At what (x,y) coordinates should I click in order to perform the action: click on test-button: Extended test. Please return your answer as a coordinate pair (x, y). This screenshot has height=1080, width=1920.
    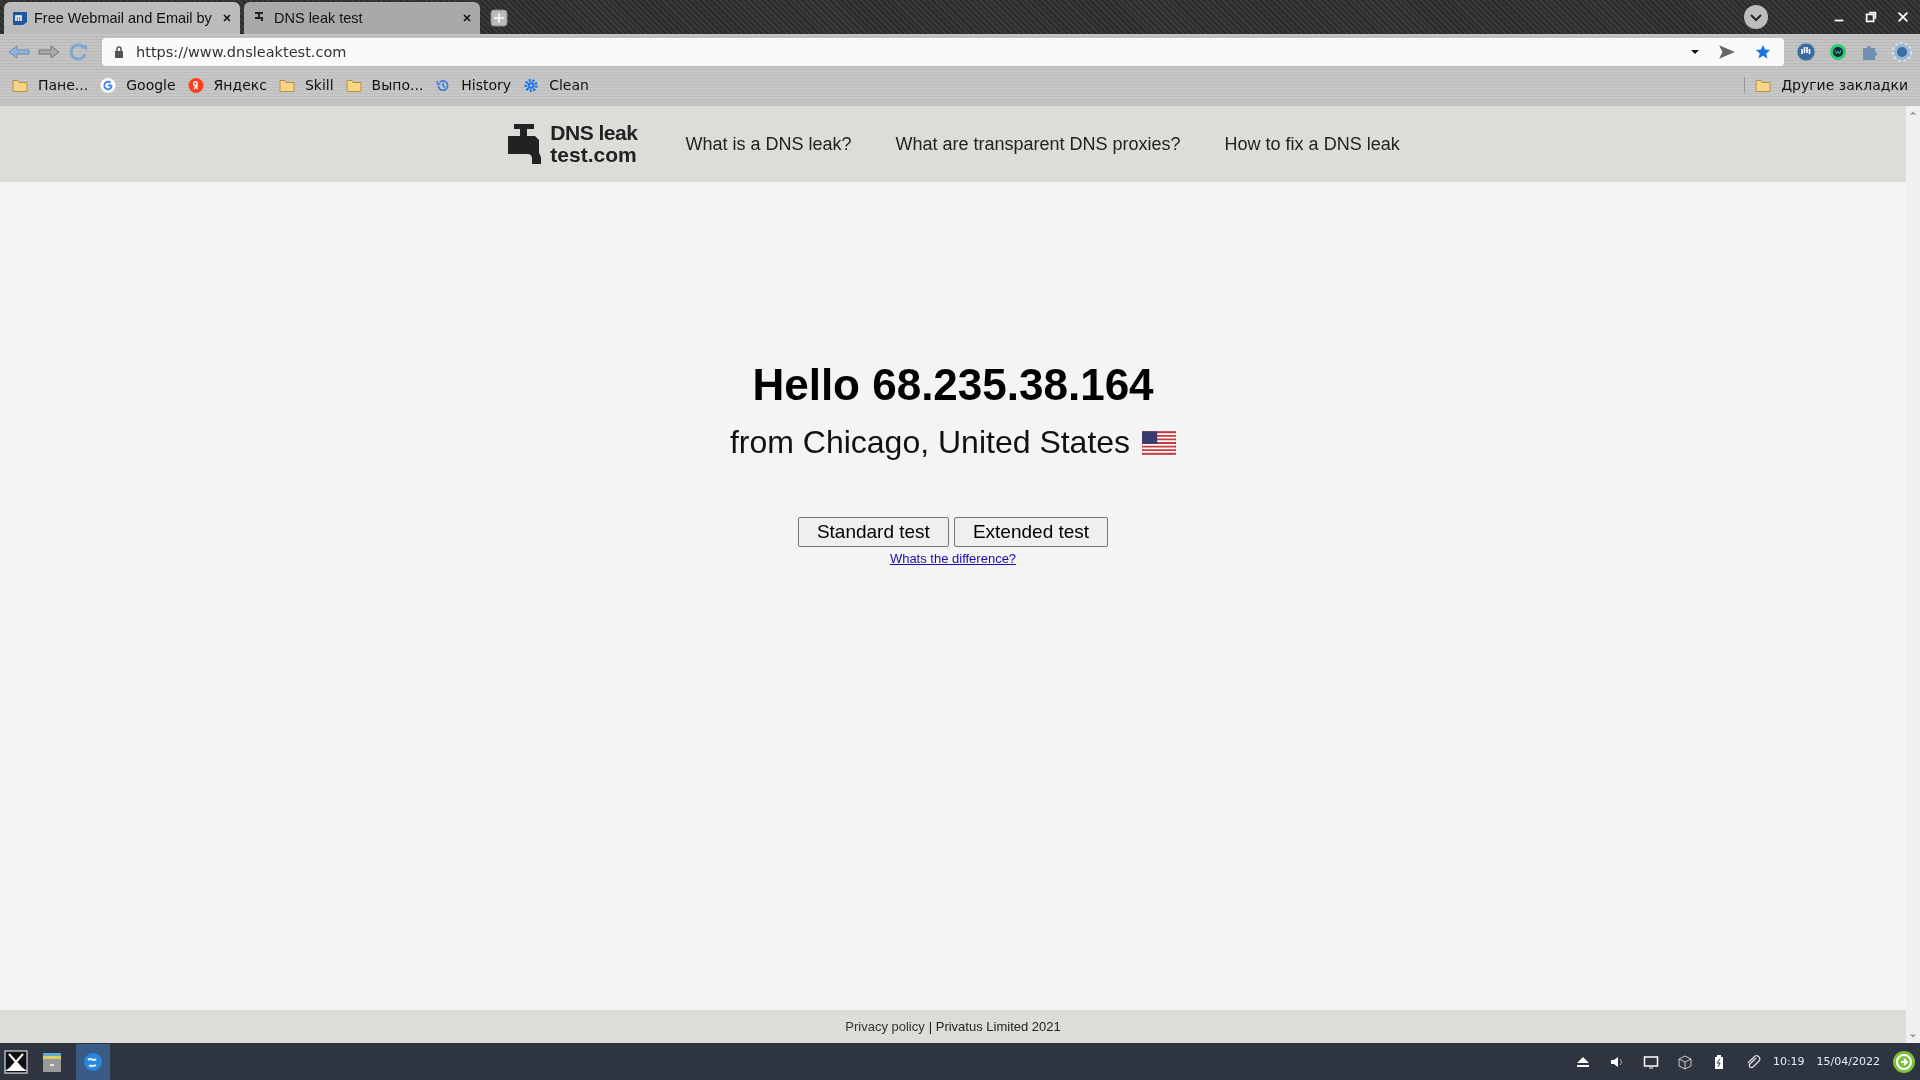
    Looking at the image, I should click on (1031, 532).